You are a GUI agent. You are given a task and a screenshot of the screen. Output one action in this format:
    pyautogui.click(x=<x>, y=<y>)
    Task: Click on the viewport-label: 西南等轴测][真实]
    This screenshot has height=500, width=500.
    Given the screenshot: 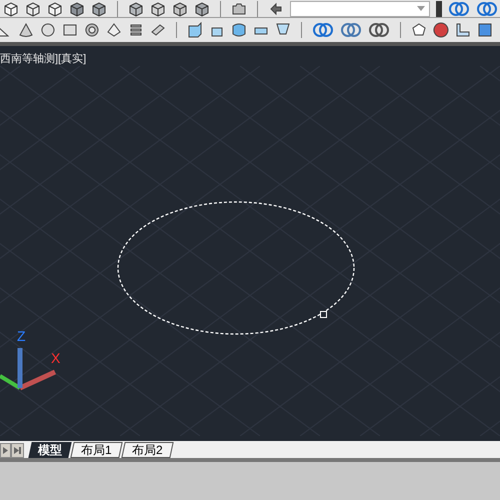 What is the action you would take?
    pyautogui.click(x=43, y=59)
    